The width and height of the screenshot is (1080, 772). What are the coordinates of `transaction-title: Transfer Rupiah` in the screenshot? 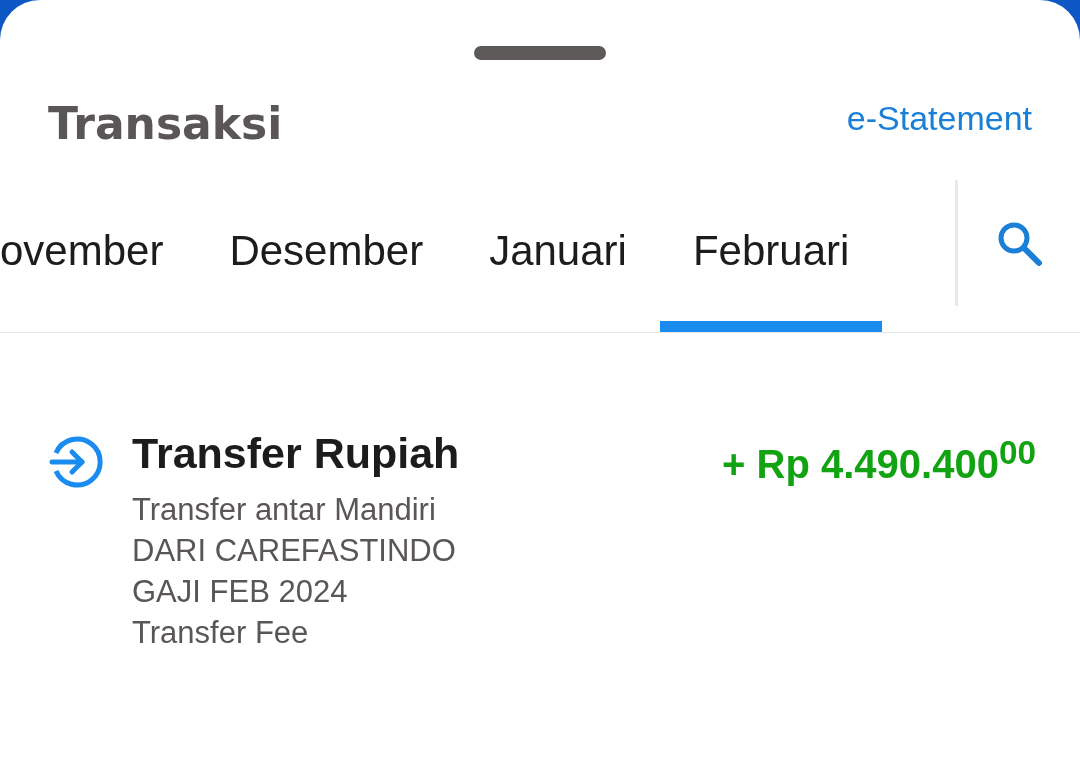 It's located at (296, 453).